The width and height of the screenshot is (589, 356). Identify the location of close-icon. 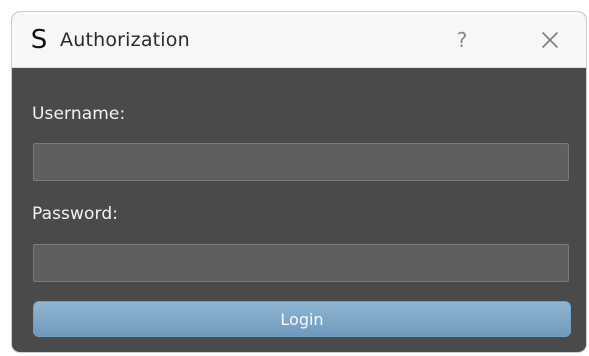
(550, 40).